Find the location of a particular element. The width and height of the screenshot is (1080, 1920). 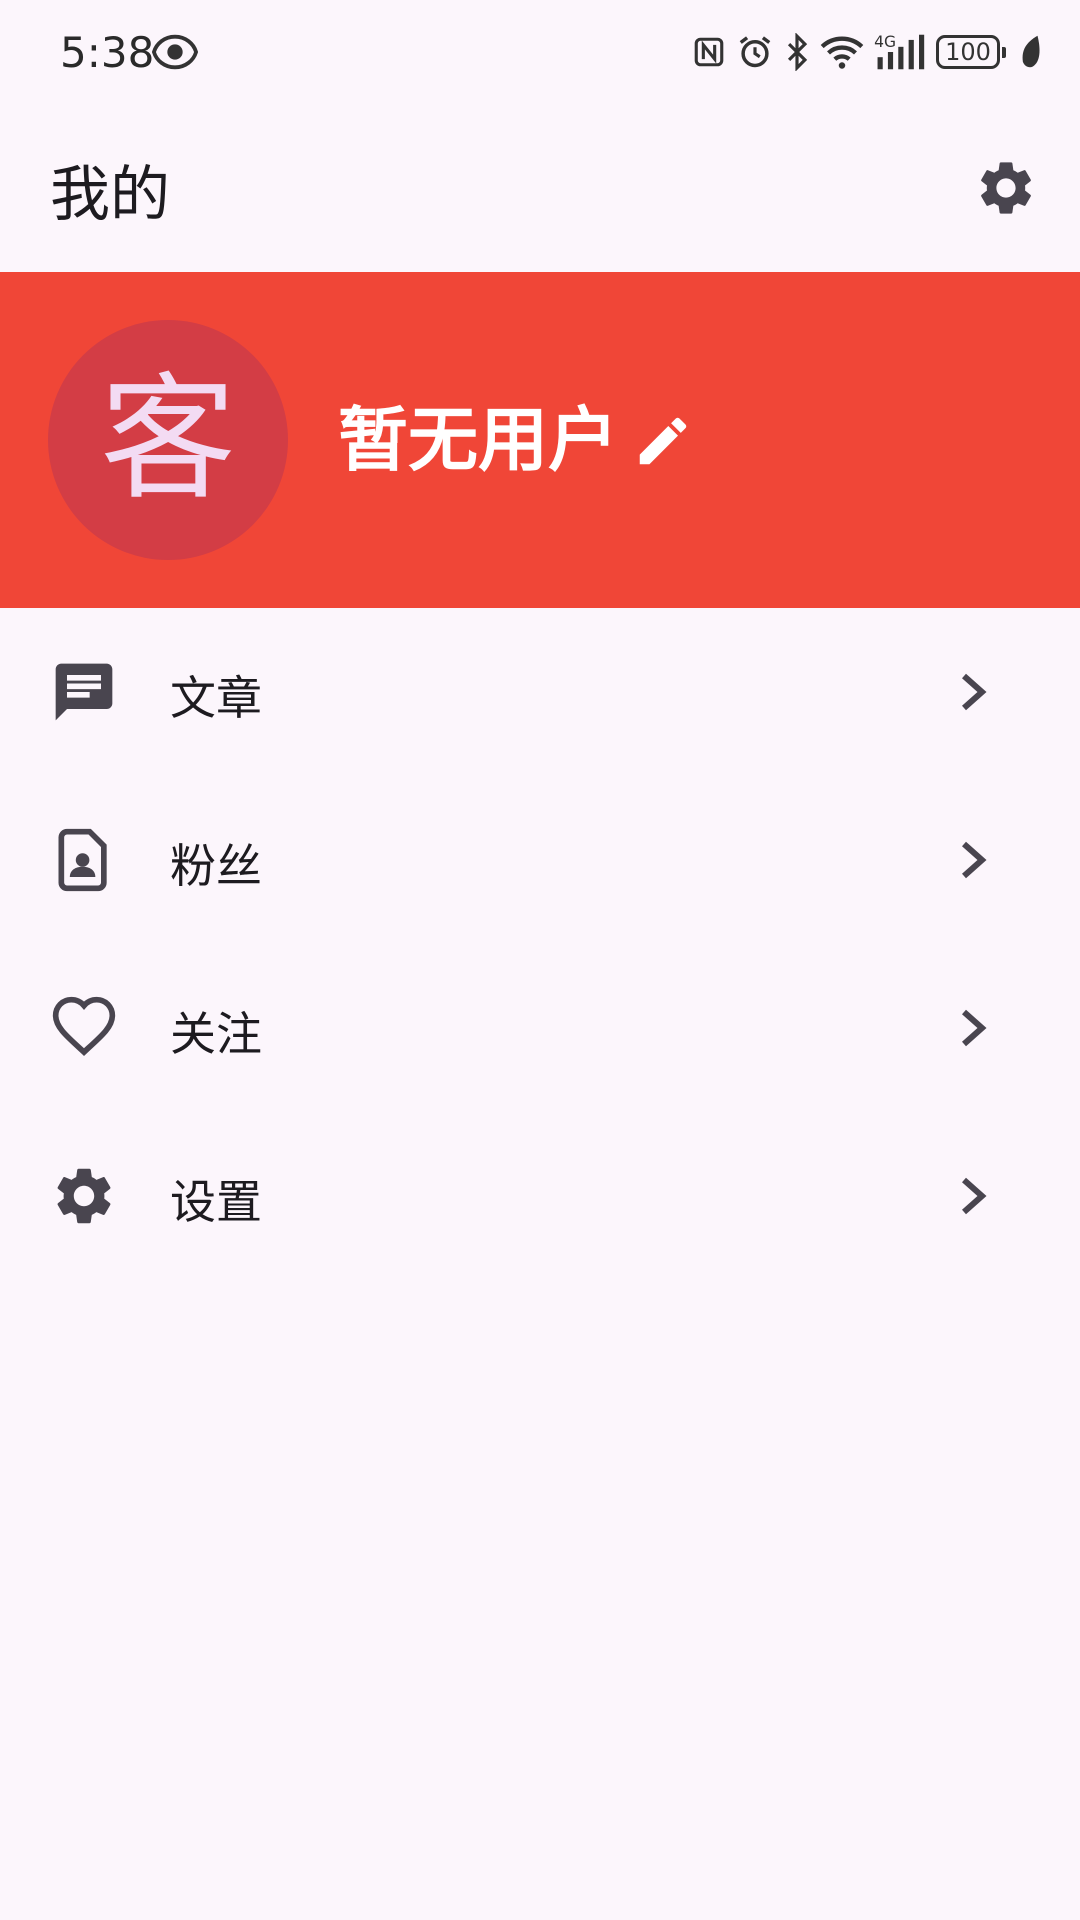

status-time: 5:38 is located at coordinates (107, 52).